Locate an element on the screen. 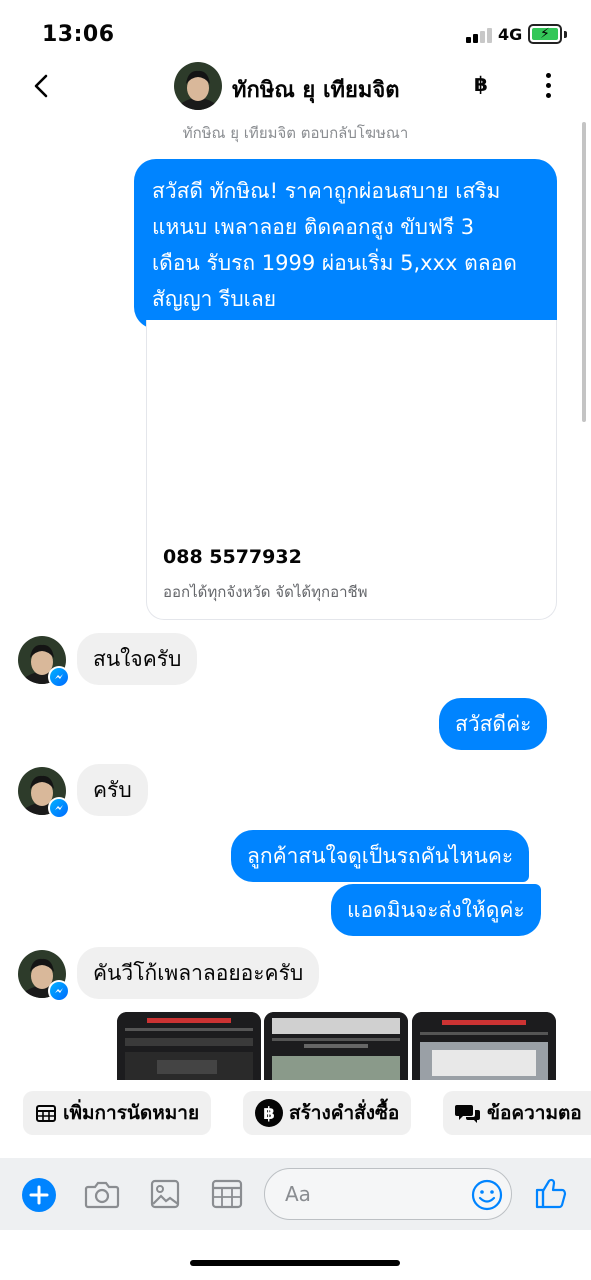  create-order-button: ฿ สร้างคำสั่งซื้อ is located at coordinates (327, 1113).